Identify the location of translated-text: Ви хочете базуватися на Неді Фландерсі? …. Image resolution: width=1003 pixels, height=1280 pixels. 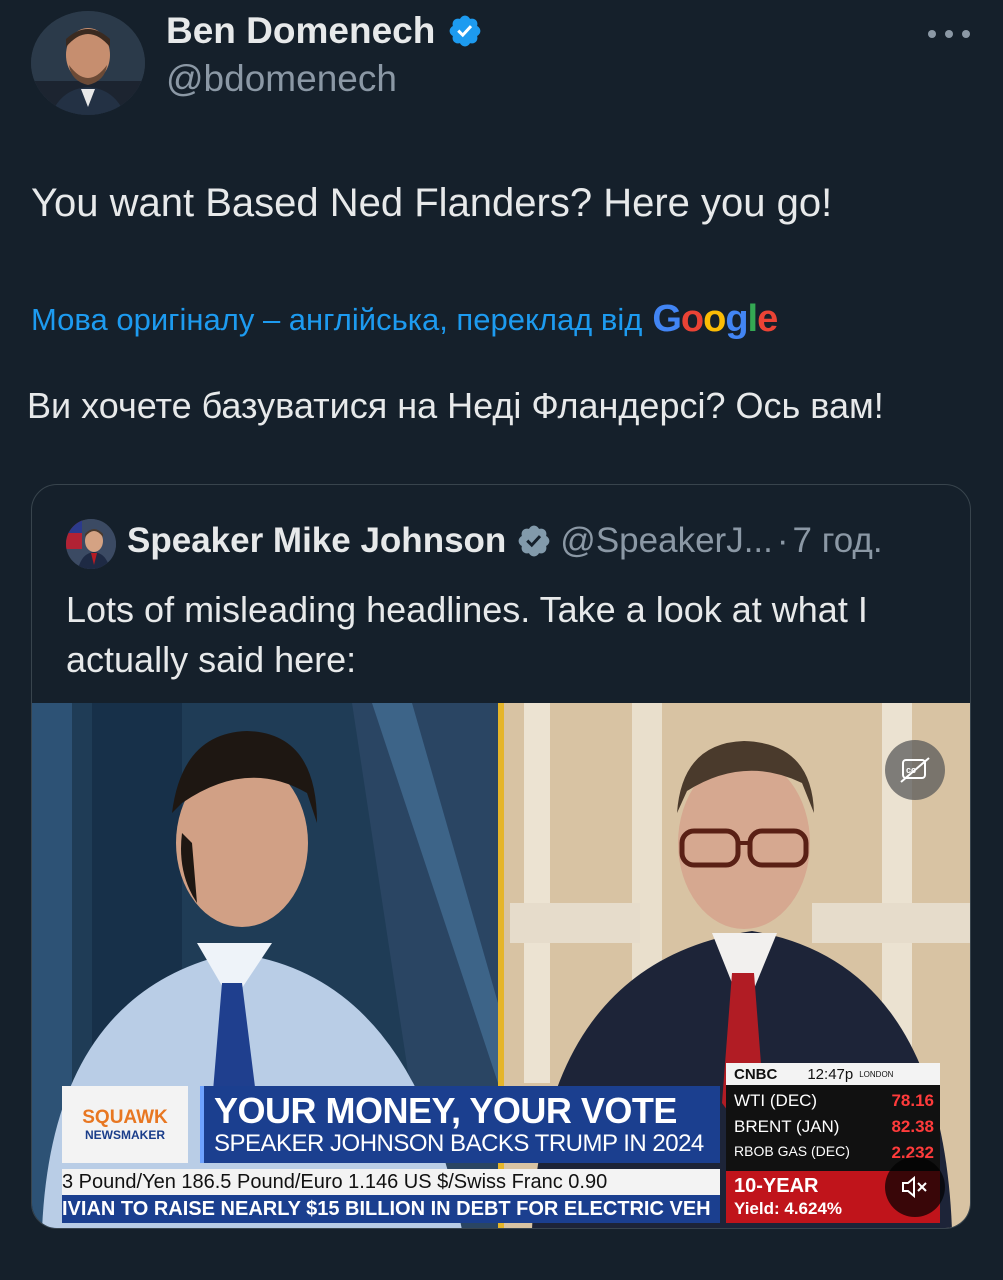
(455, 405).